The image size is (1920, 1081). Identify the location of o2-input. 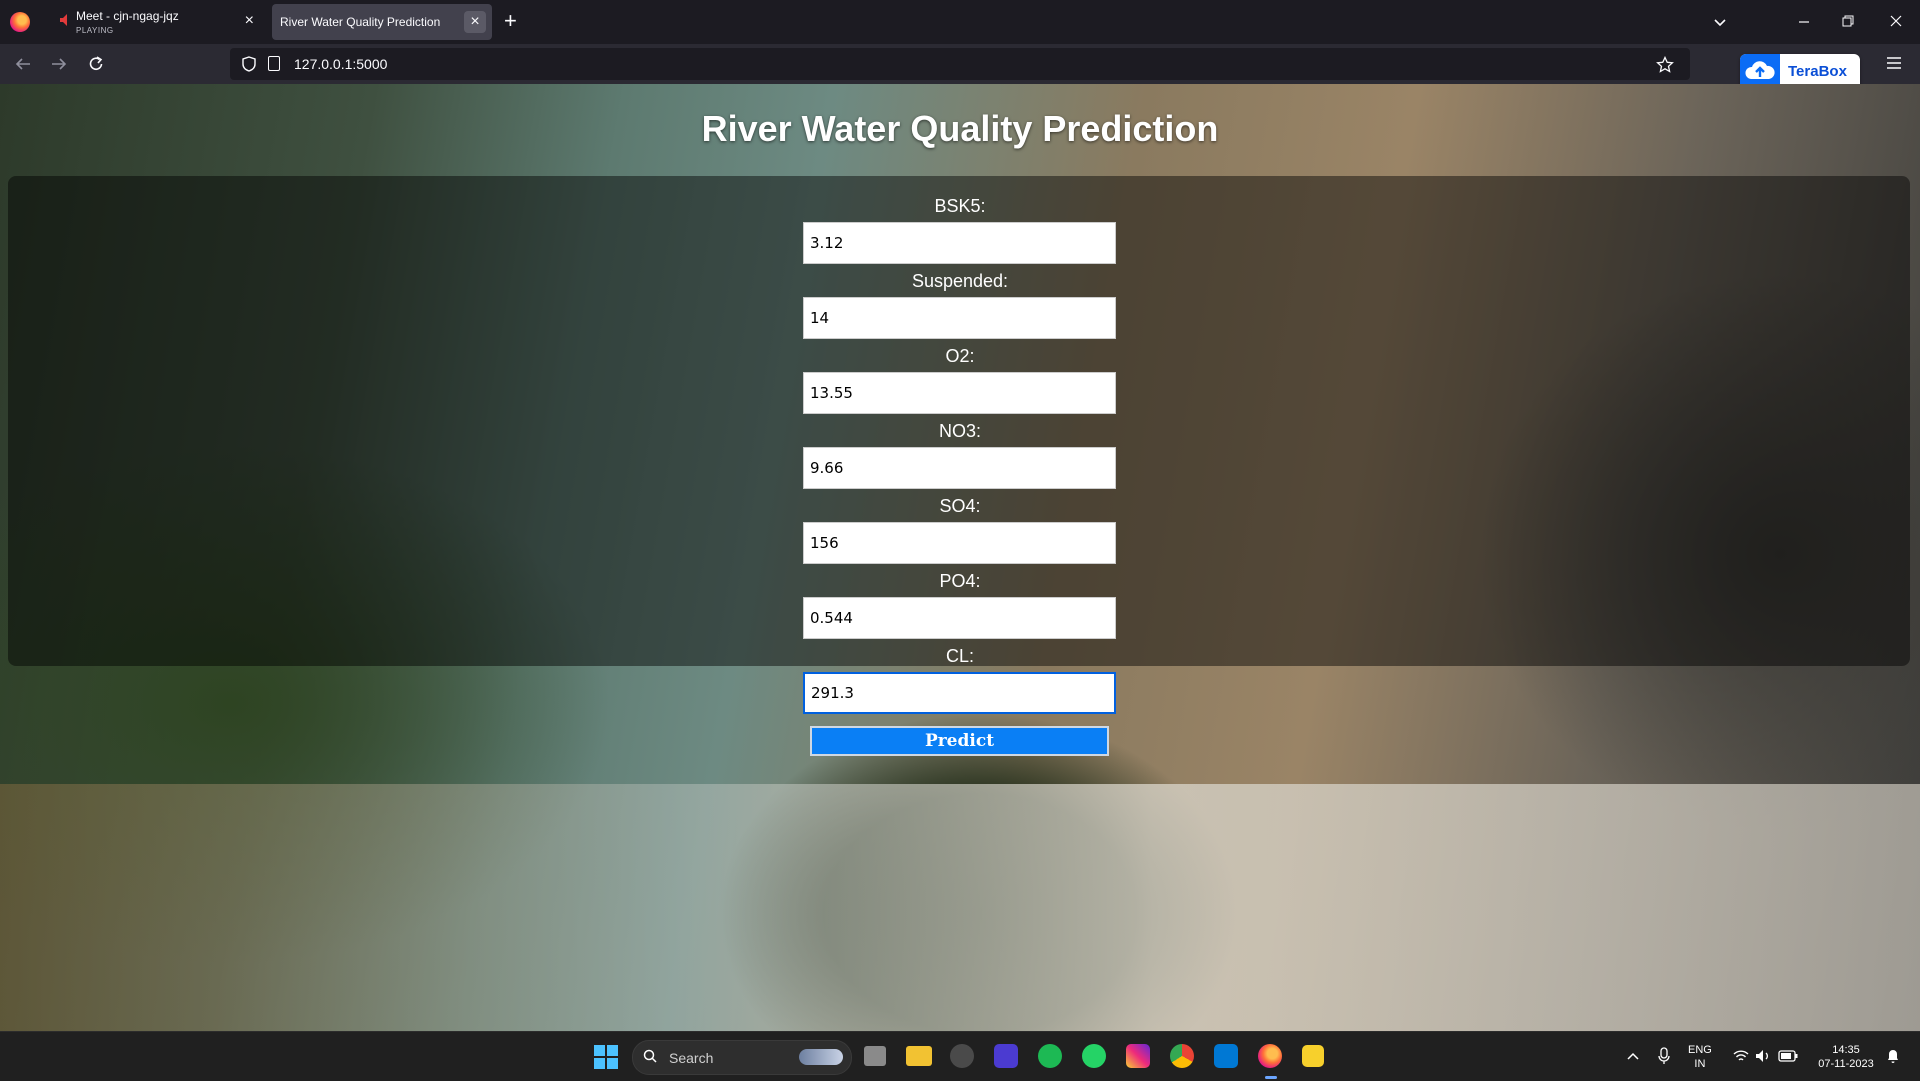
(959, 393).